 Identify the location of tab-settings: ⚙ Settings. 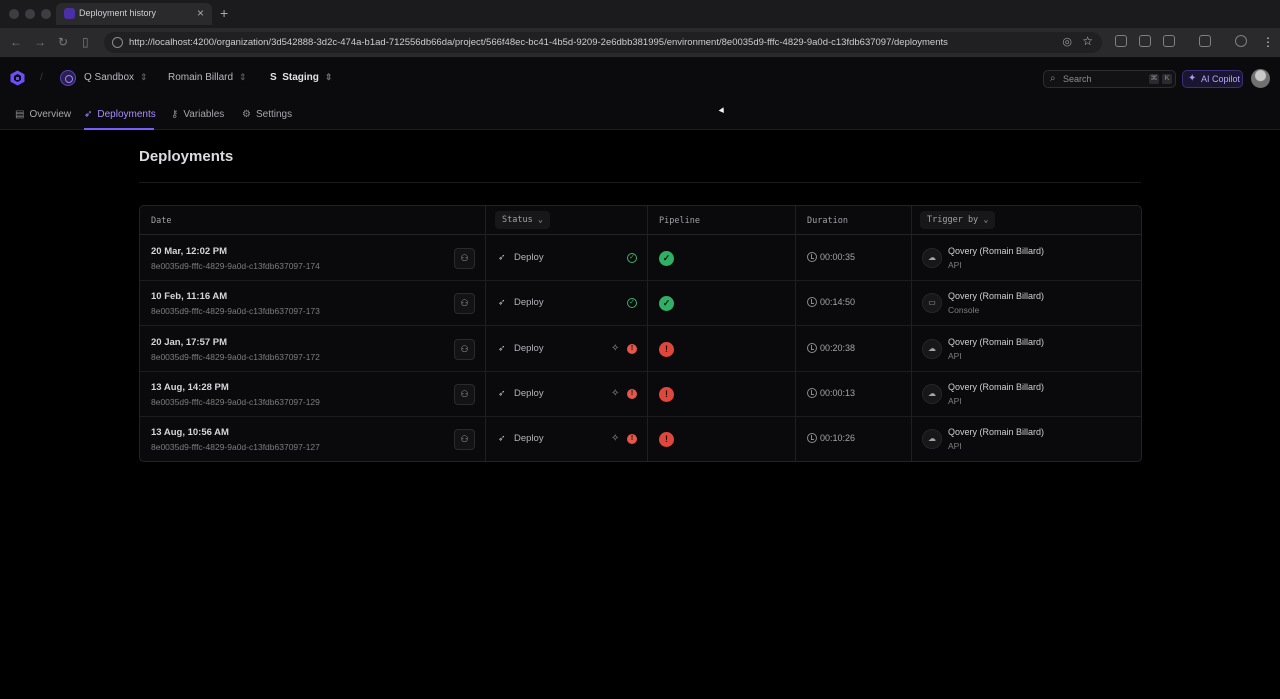
(267, 114).